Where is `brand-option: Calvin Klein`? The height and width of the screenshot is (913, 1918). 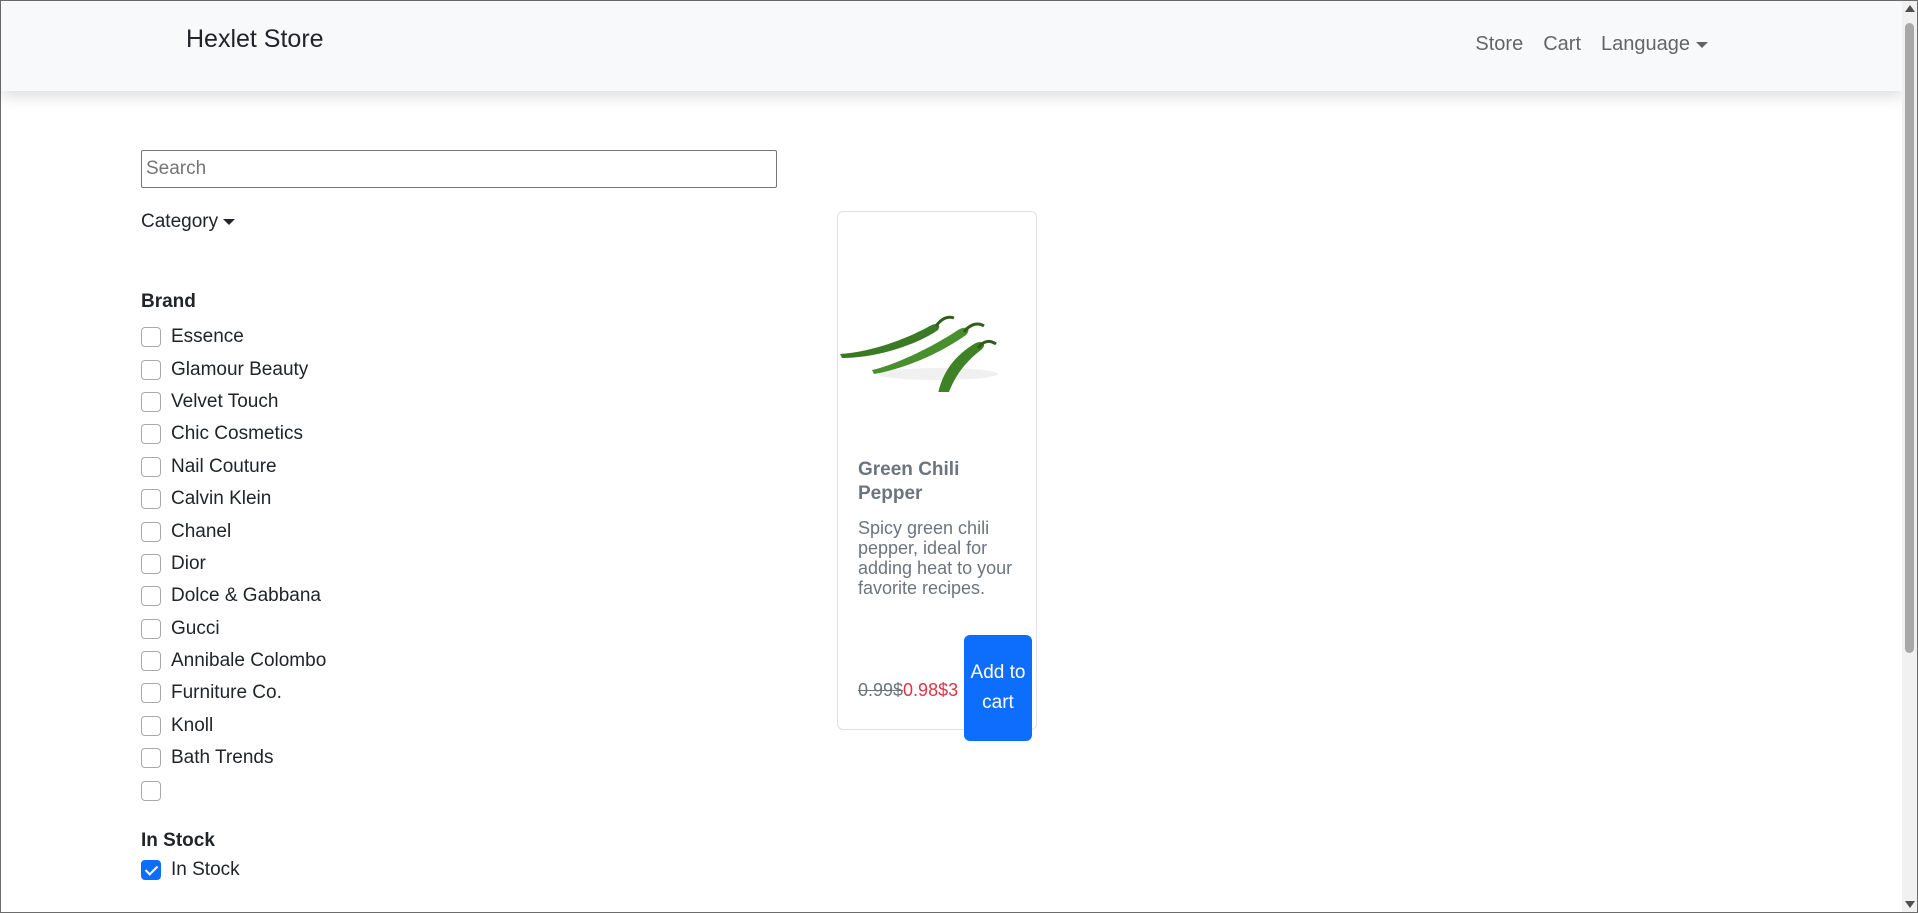
brand-option: Calvin Klein is located at coordinates (233, 499).